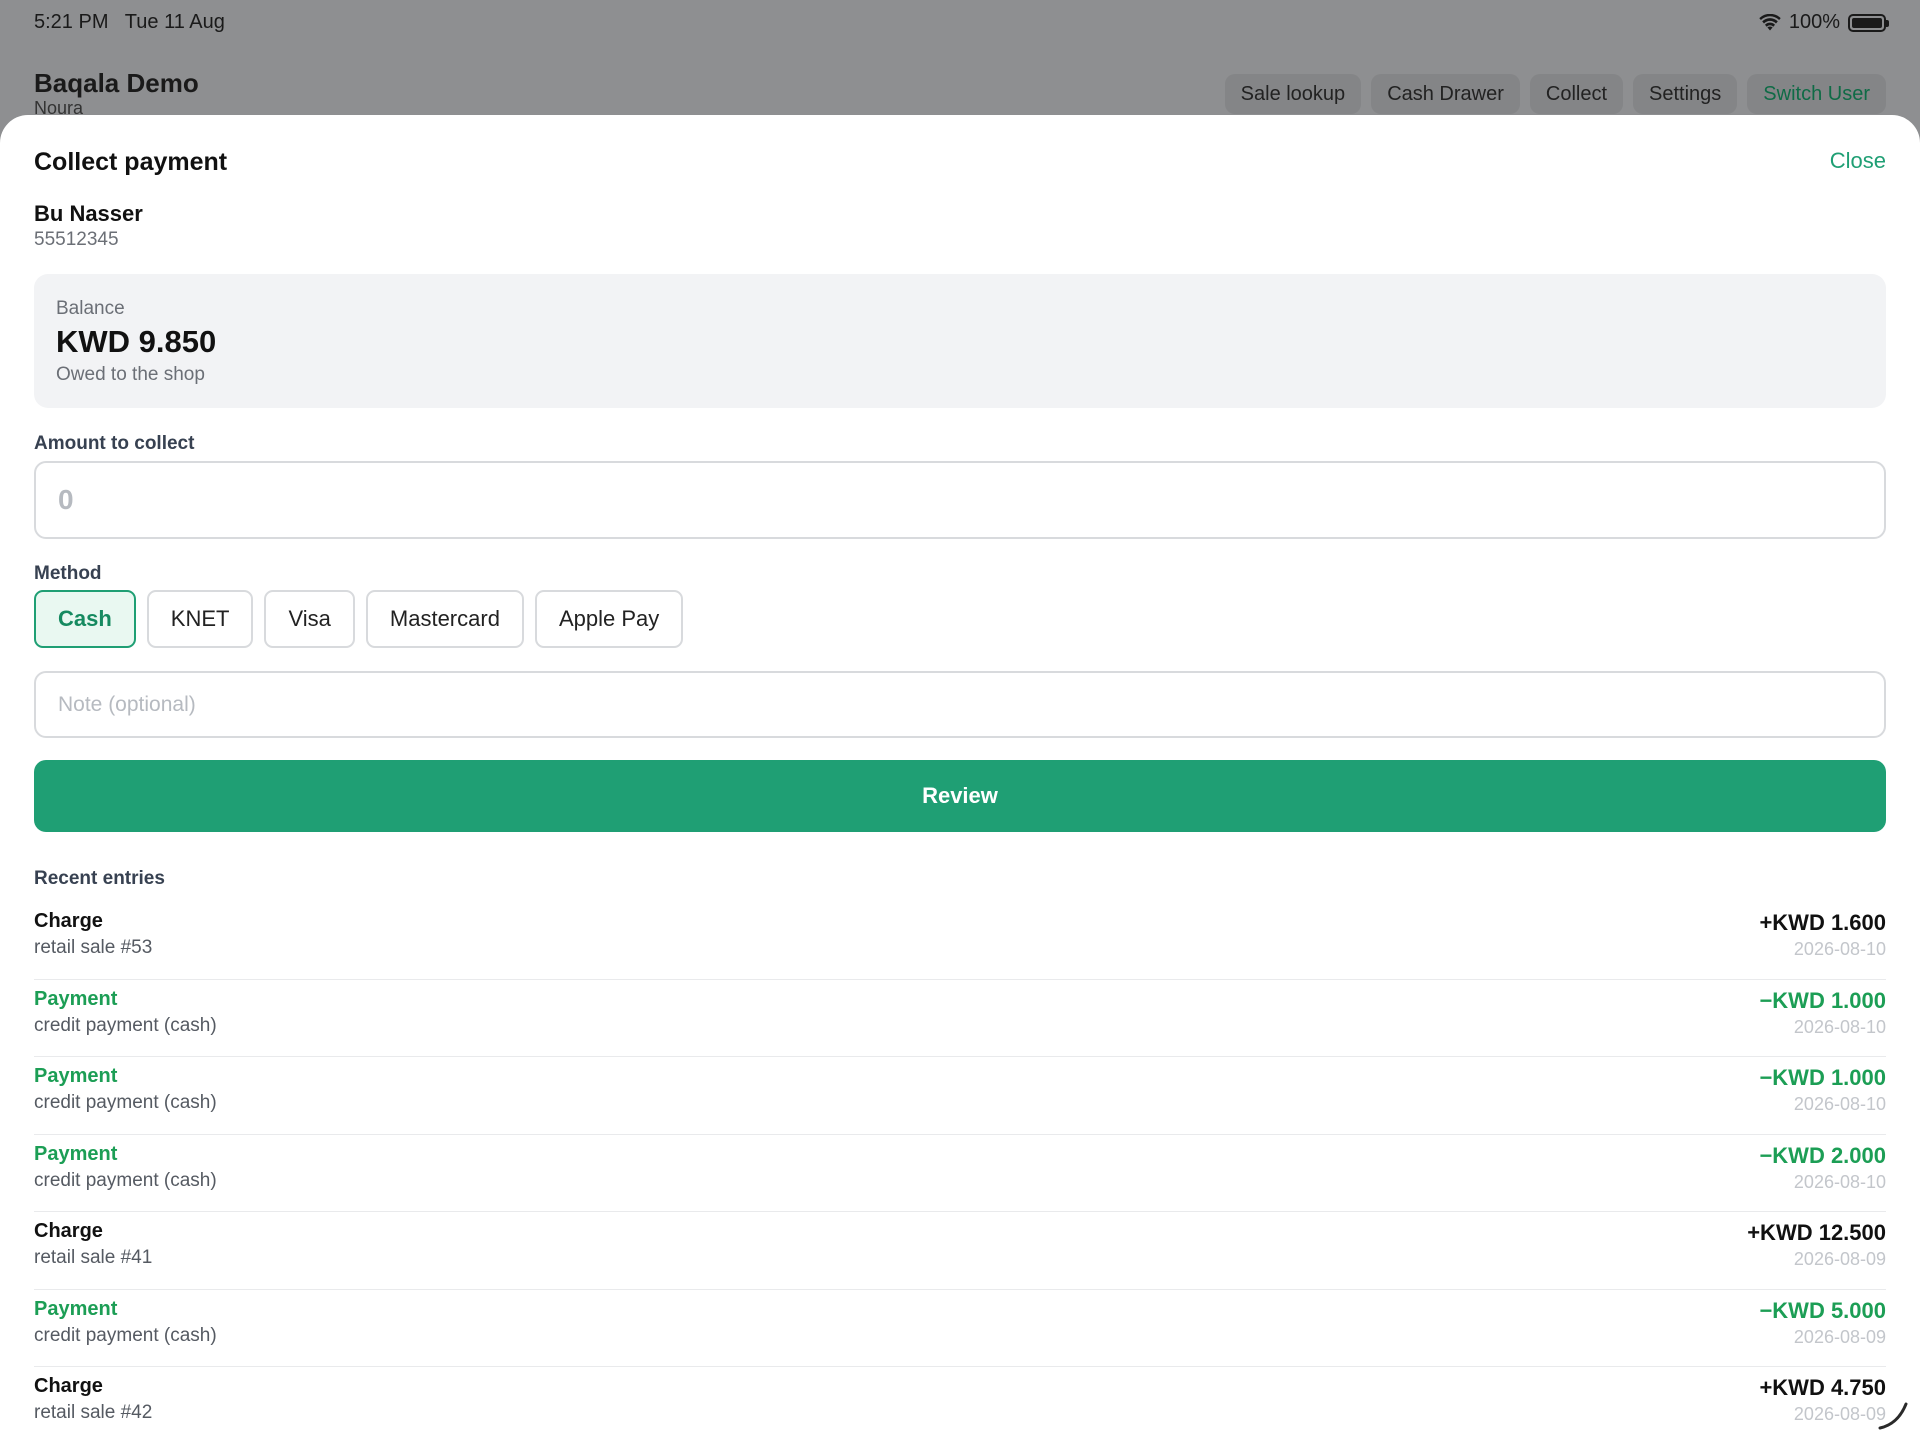 The image size is (1920, 1440). I want to click on sale-lookup-button: Sale lookup, so click(1293, 94).